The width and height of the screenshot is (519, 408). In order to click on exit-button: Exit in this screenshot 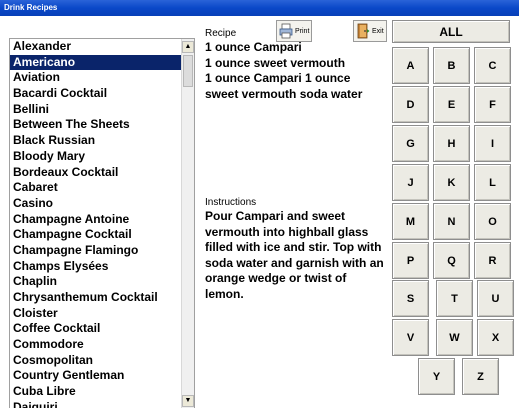, I will do `click(370, 31)`.